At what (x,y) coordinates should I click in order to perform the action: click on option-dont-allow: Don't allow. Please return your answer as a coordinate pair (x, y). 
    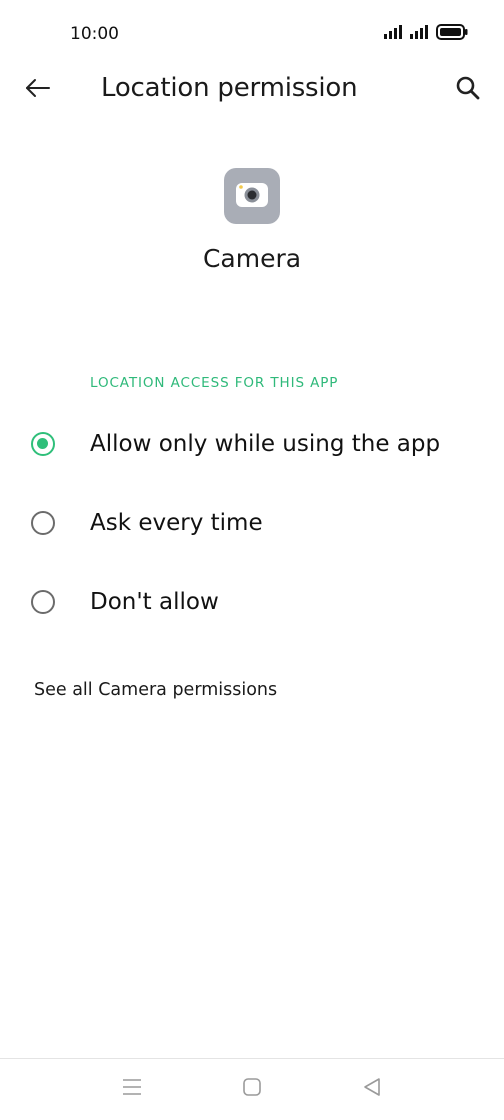
    Looking at the image, I should click on (252, 602).